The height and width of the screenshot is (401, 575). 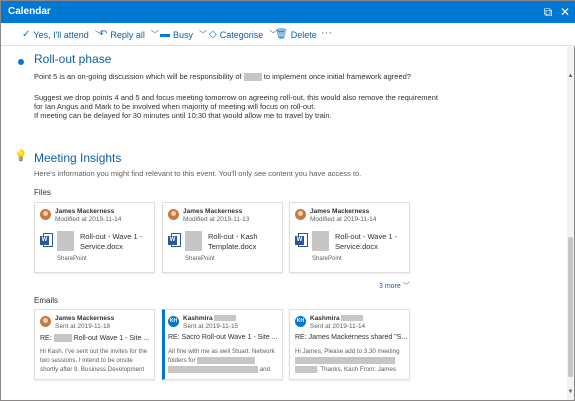 I want to click on reply-all-label: Reply all, so click(x=127, y=34).